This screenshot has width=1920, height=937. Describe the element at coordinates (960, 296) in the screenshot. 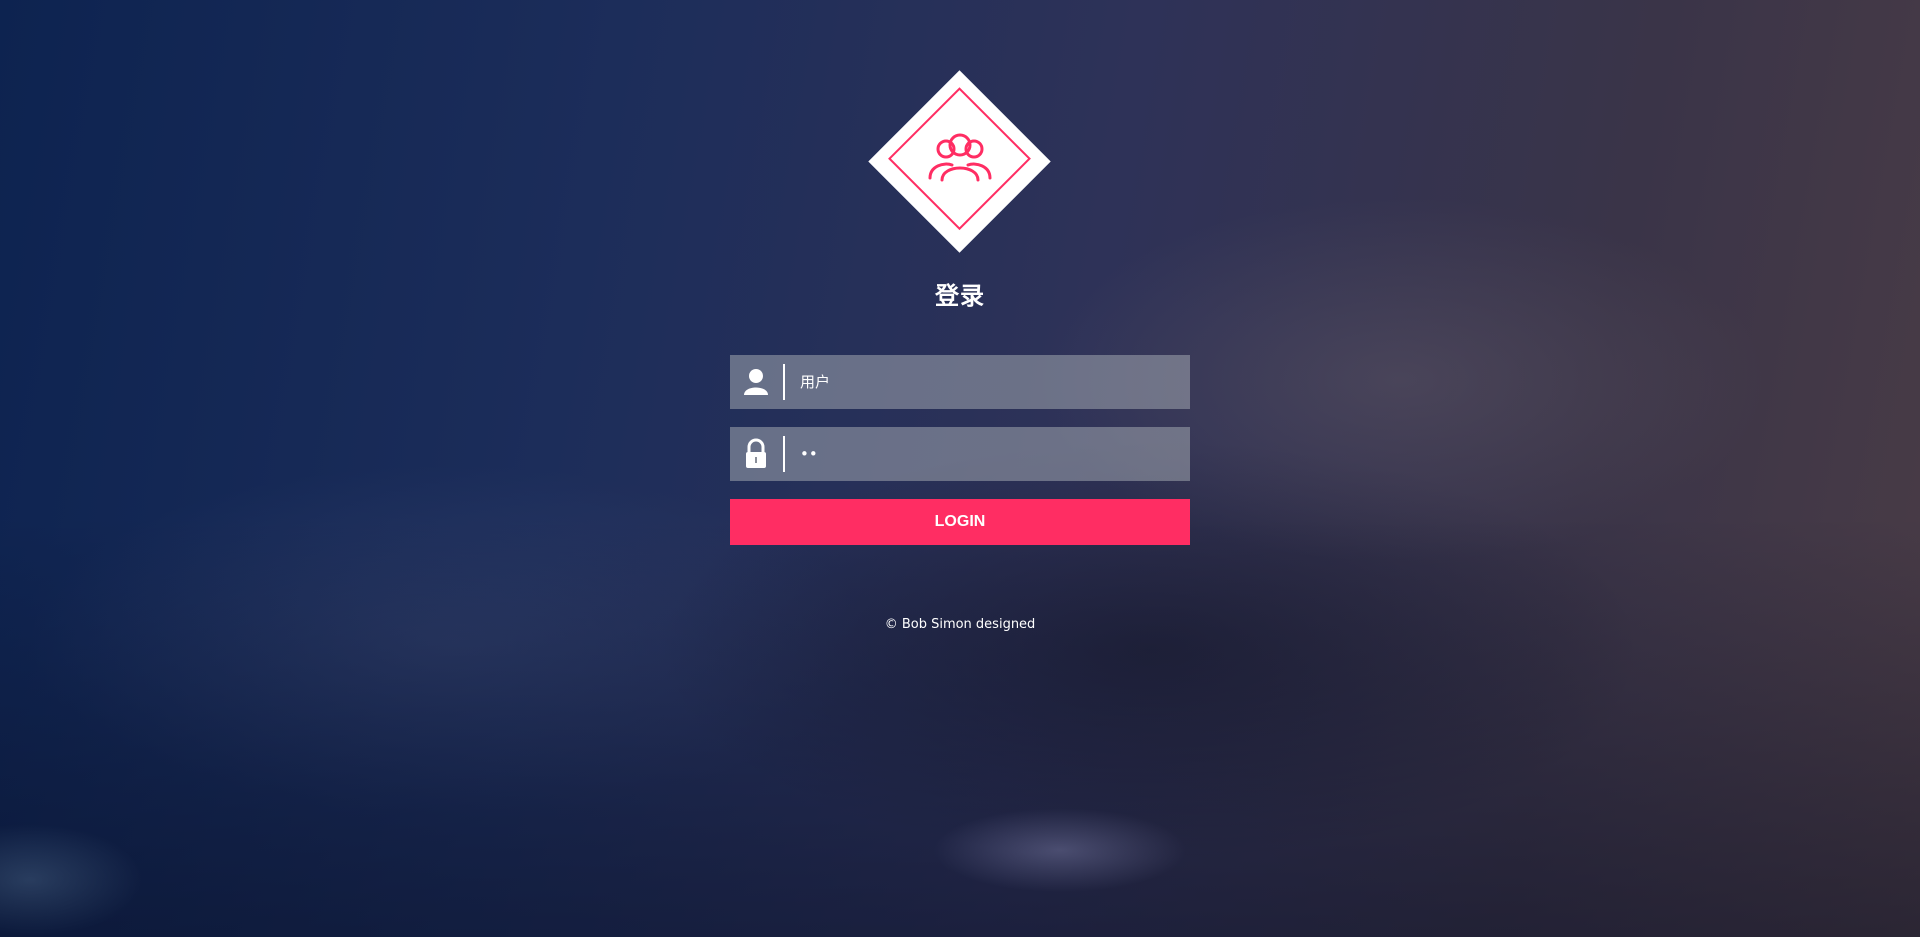

I see `page-title: 登录` at that location.